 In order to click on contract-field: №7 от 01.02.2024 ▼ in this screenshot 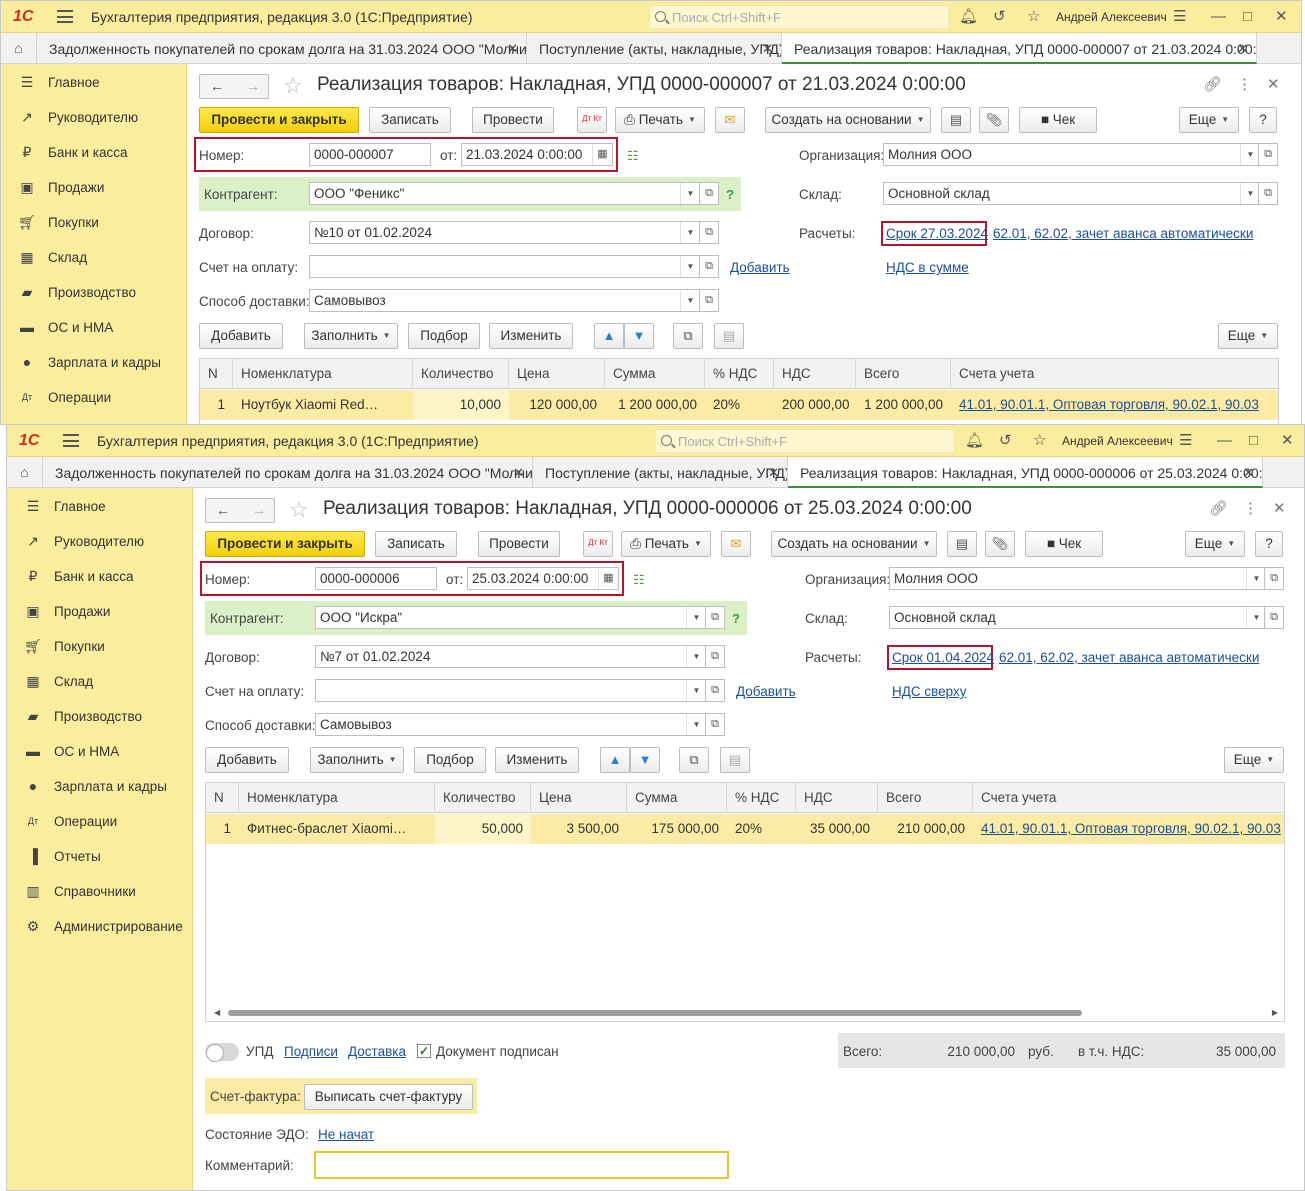, I will do `click(511, 656)`.